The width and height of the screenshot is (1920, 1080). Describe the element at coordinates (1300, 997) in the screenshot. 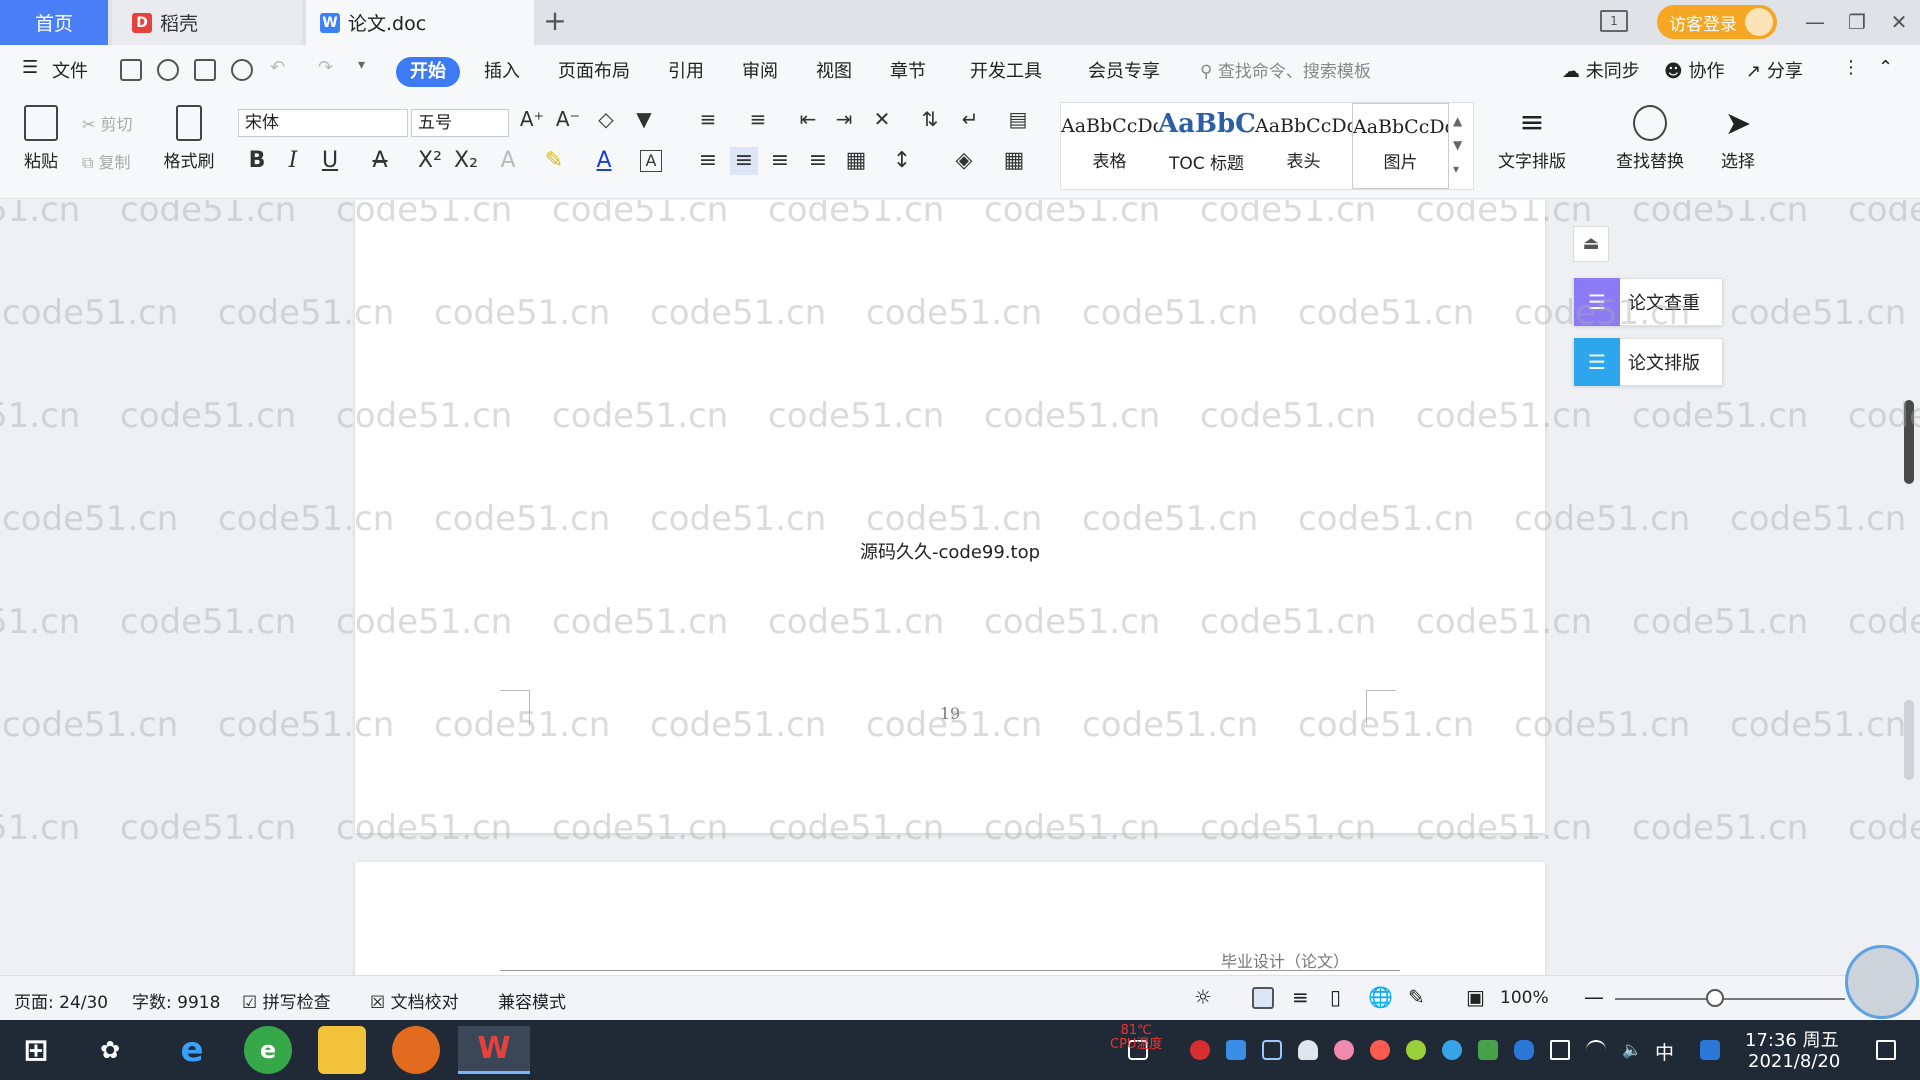

I see `outline-view-icon: ≡` at that location.